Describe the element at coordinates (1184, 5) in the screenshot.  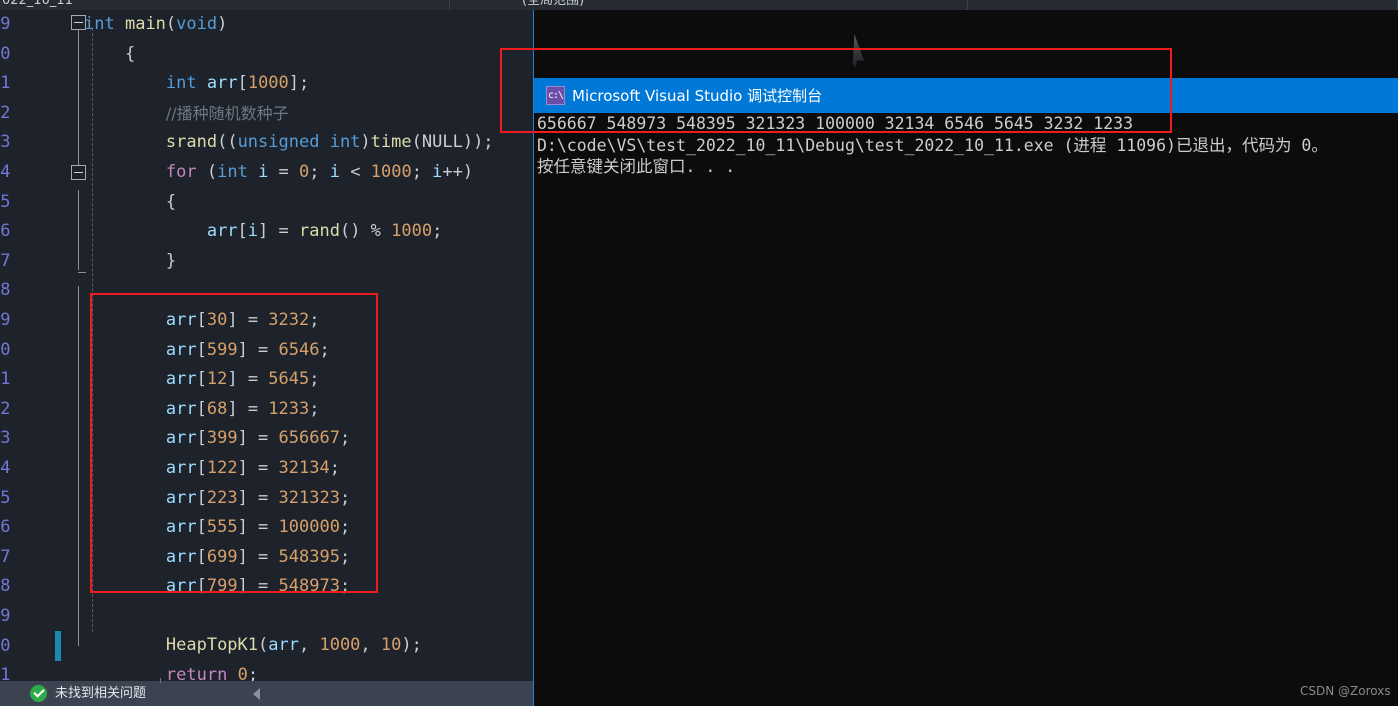
I see `member-dropdown` at that location.